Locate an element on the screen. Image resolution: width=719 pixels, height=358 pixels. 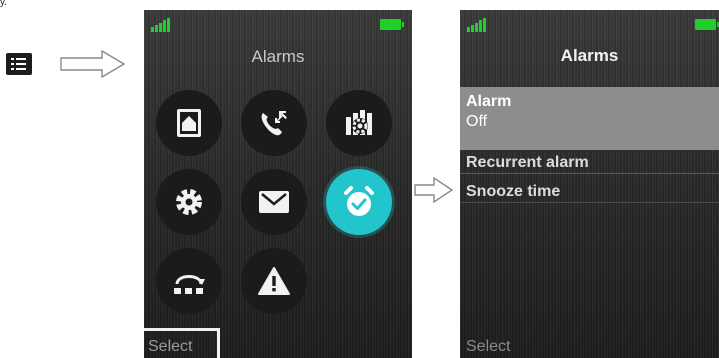
caption-text: y. is located at coordinates (4, 4).